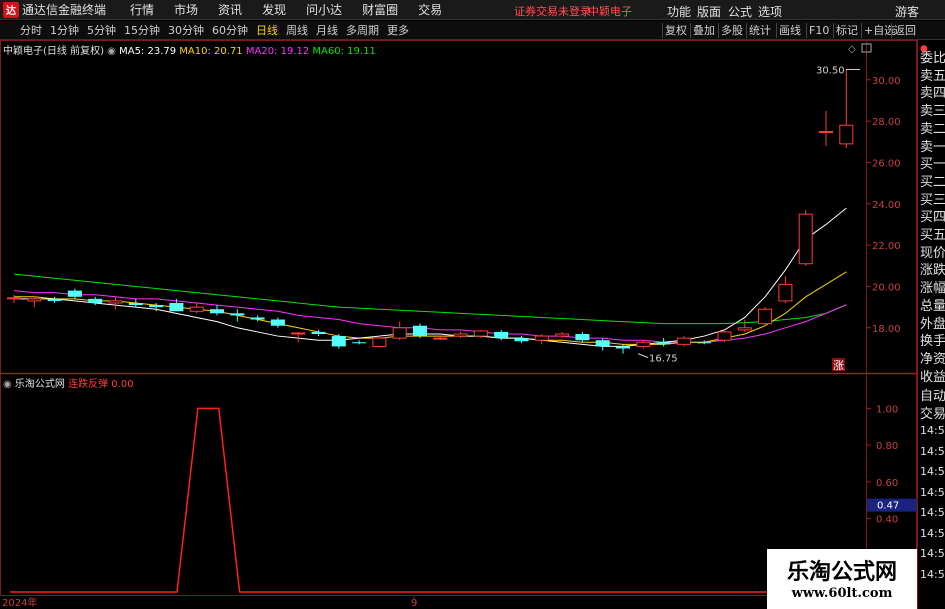  What do you see at coordinates (907, 11) in the screenshot?
I see `menu-guest: 游客` at bounding box center [907, 11].